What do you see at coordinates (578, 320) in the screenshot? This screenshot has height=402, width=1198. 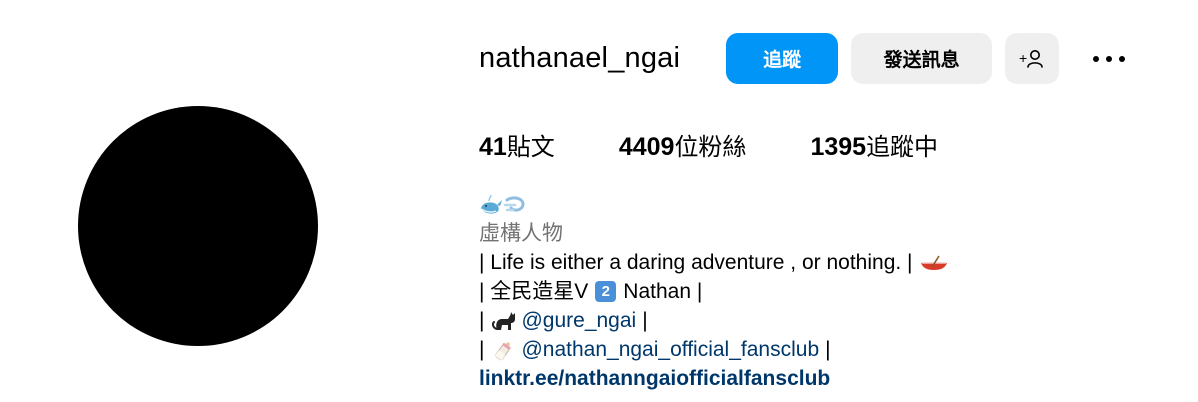 I see `mention-link-gure-ngai: @gure_ngai` at bounding box center [578, 320].